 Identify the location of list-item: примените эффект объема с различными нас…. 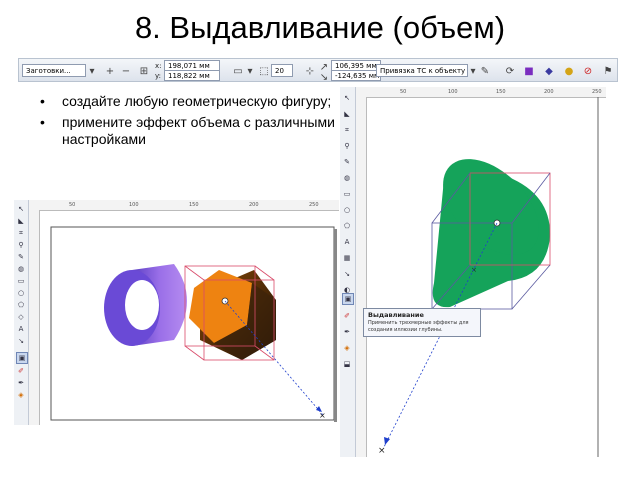
(190, 131).